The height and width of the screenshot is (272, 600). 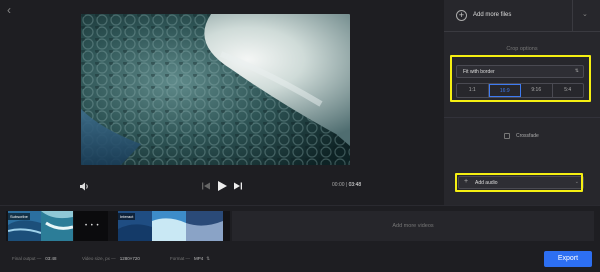 What do you see at coordinates (413, 226) in the screenshot?
I see `add-more-videos-area: Add more videos` at bounding box center [413, 226].